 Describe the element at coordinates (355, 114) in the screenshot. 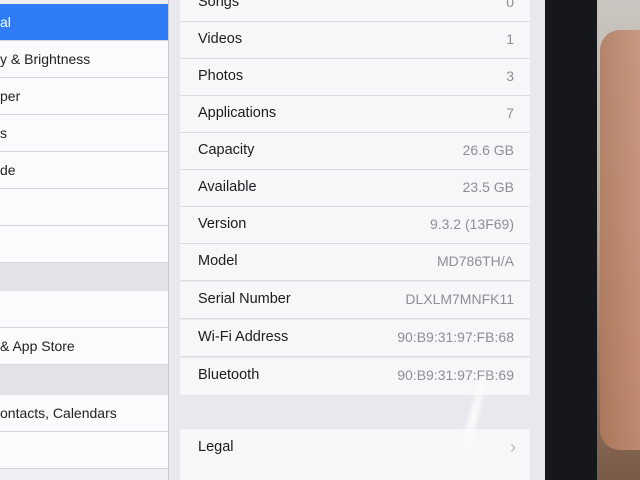

I see `table-row: Applications 7` at that location.